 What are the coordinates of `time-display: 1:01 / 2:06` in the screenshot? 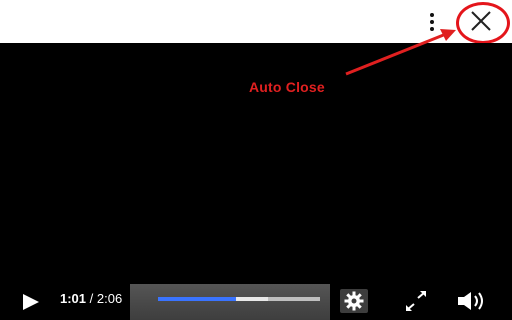 It's located at (91, 299).